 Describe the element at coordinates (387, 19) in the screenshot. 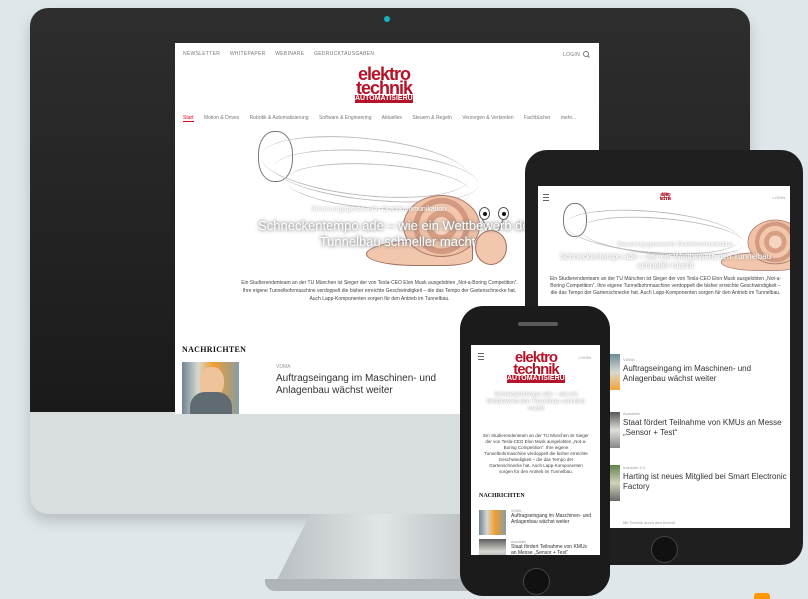

I see `monitor-camera-icon` at that location.